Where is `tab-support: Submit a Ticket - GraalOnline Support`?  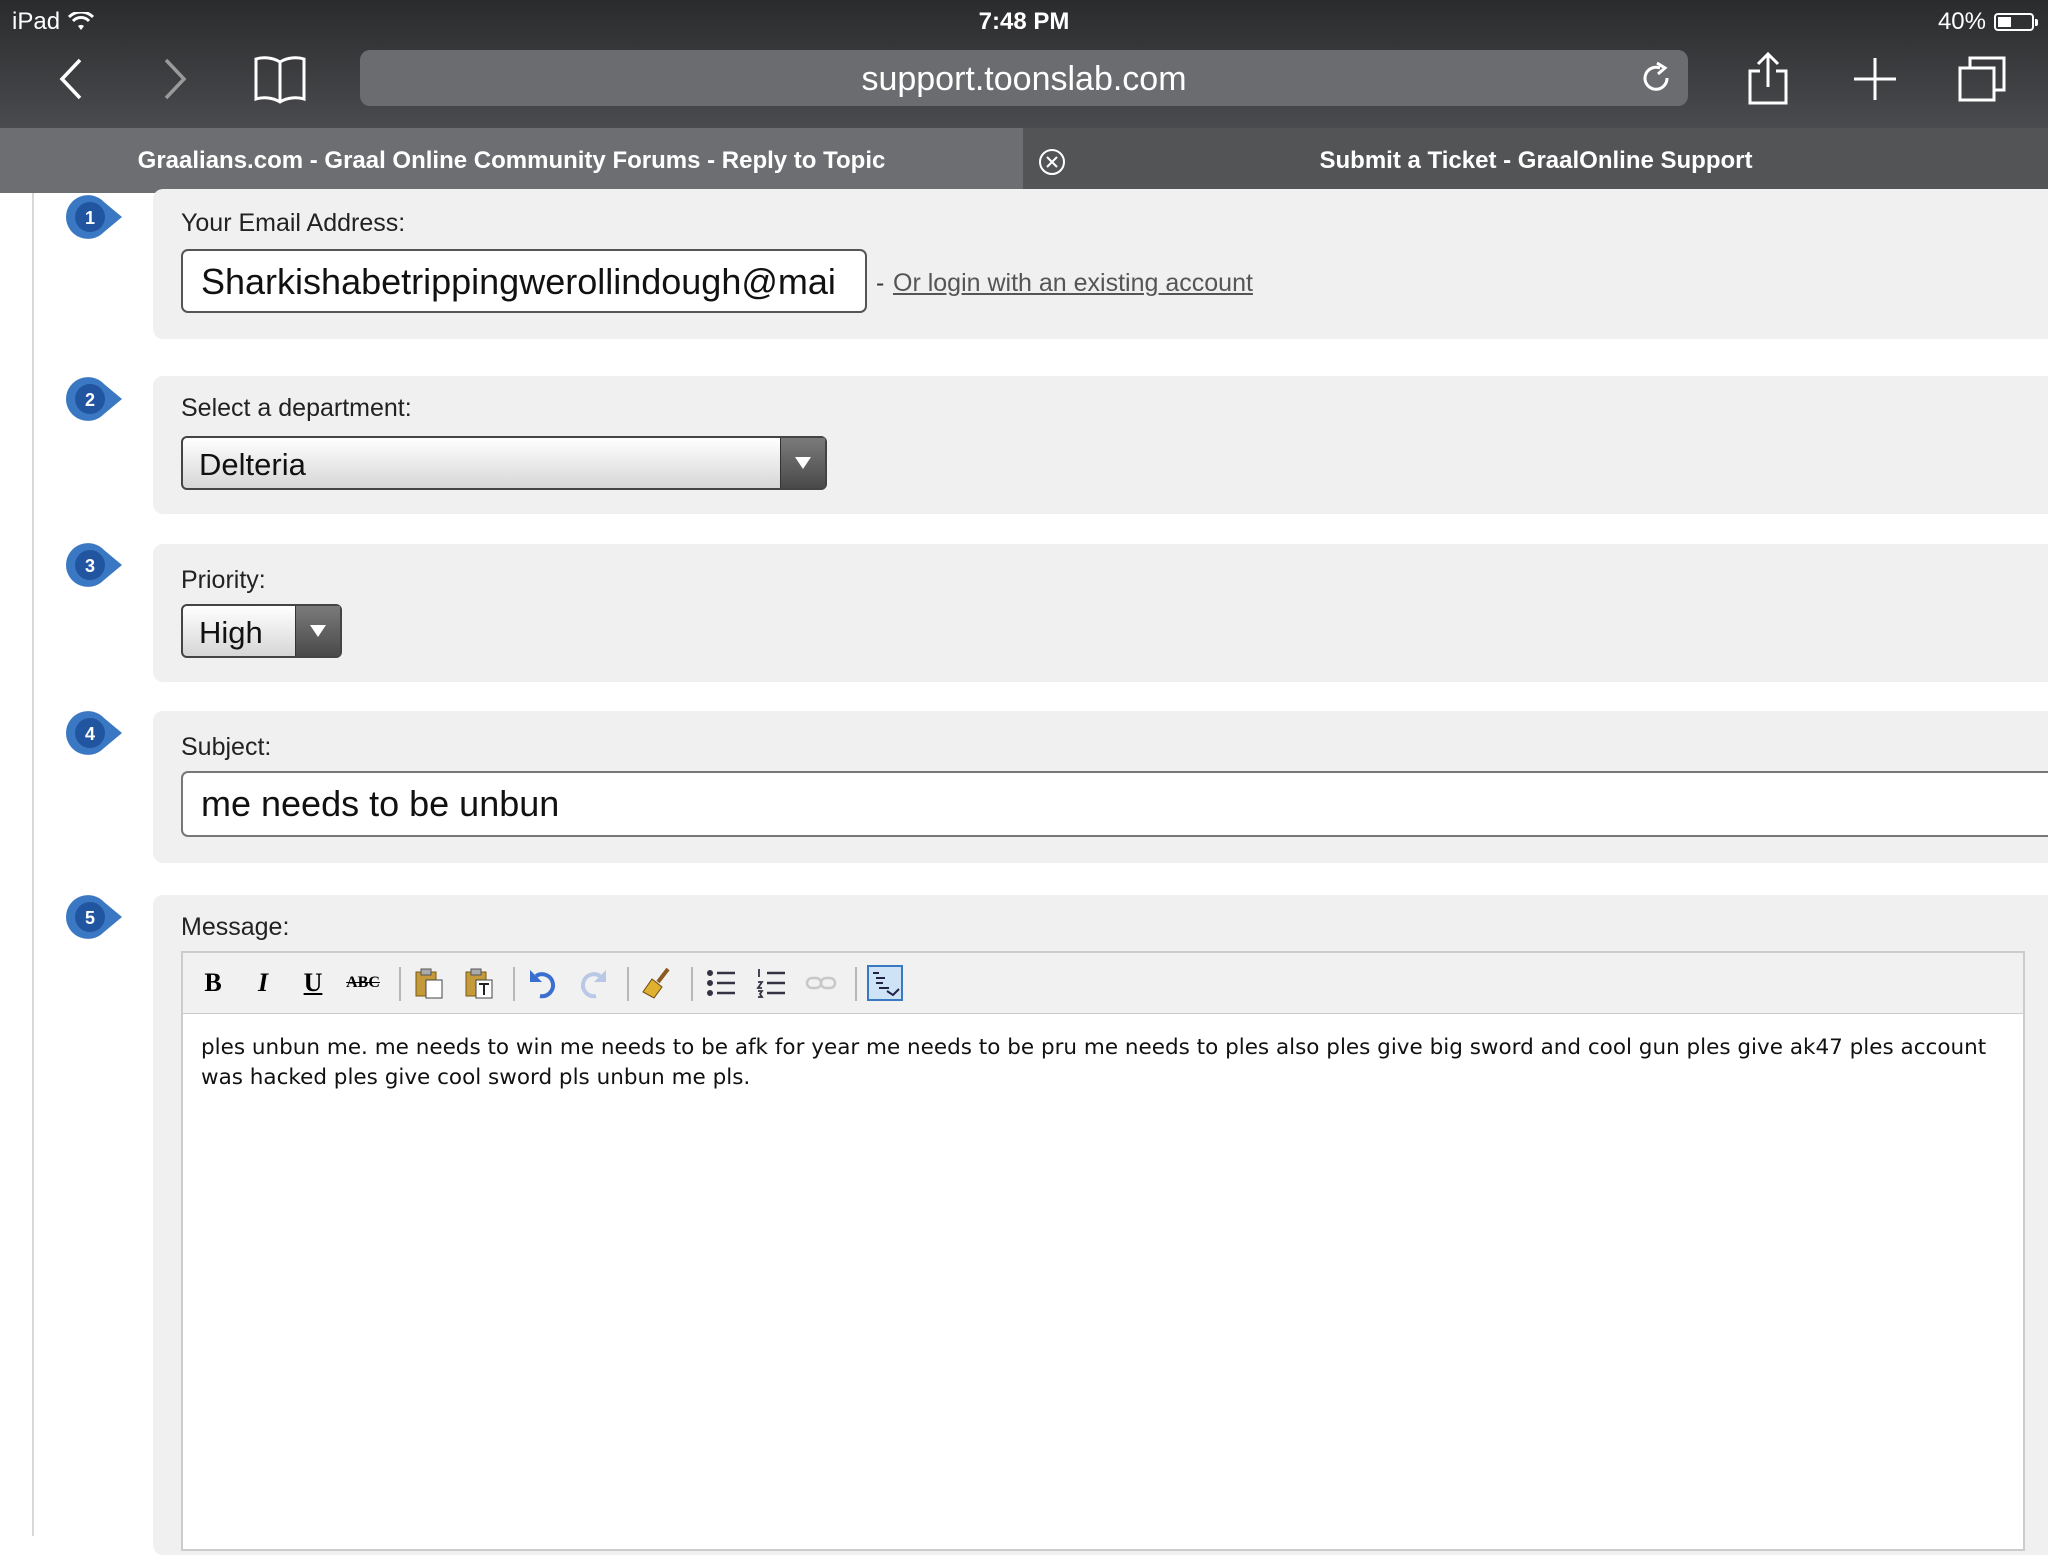
tab-support: Submit a Ticket - GraalOnline Support is located at coordinates (1536, 160).